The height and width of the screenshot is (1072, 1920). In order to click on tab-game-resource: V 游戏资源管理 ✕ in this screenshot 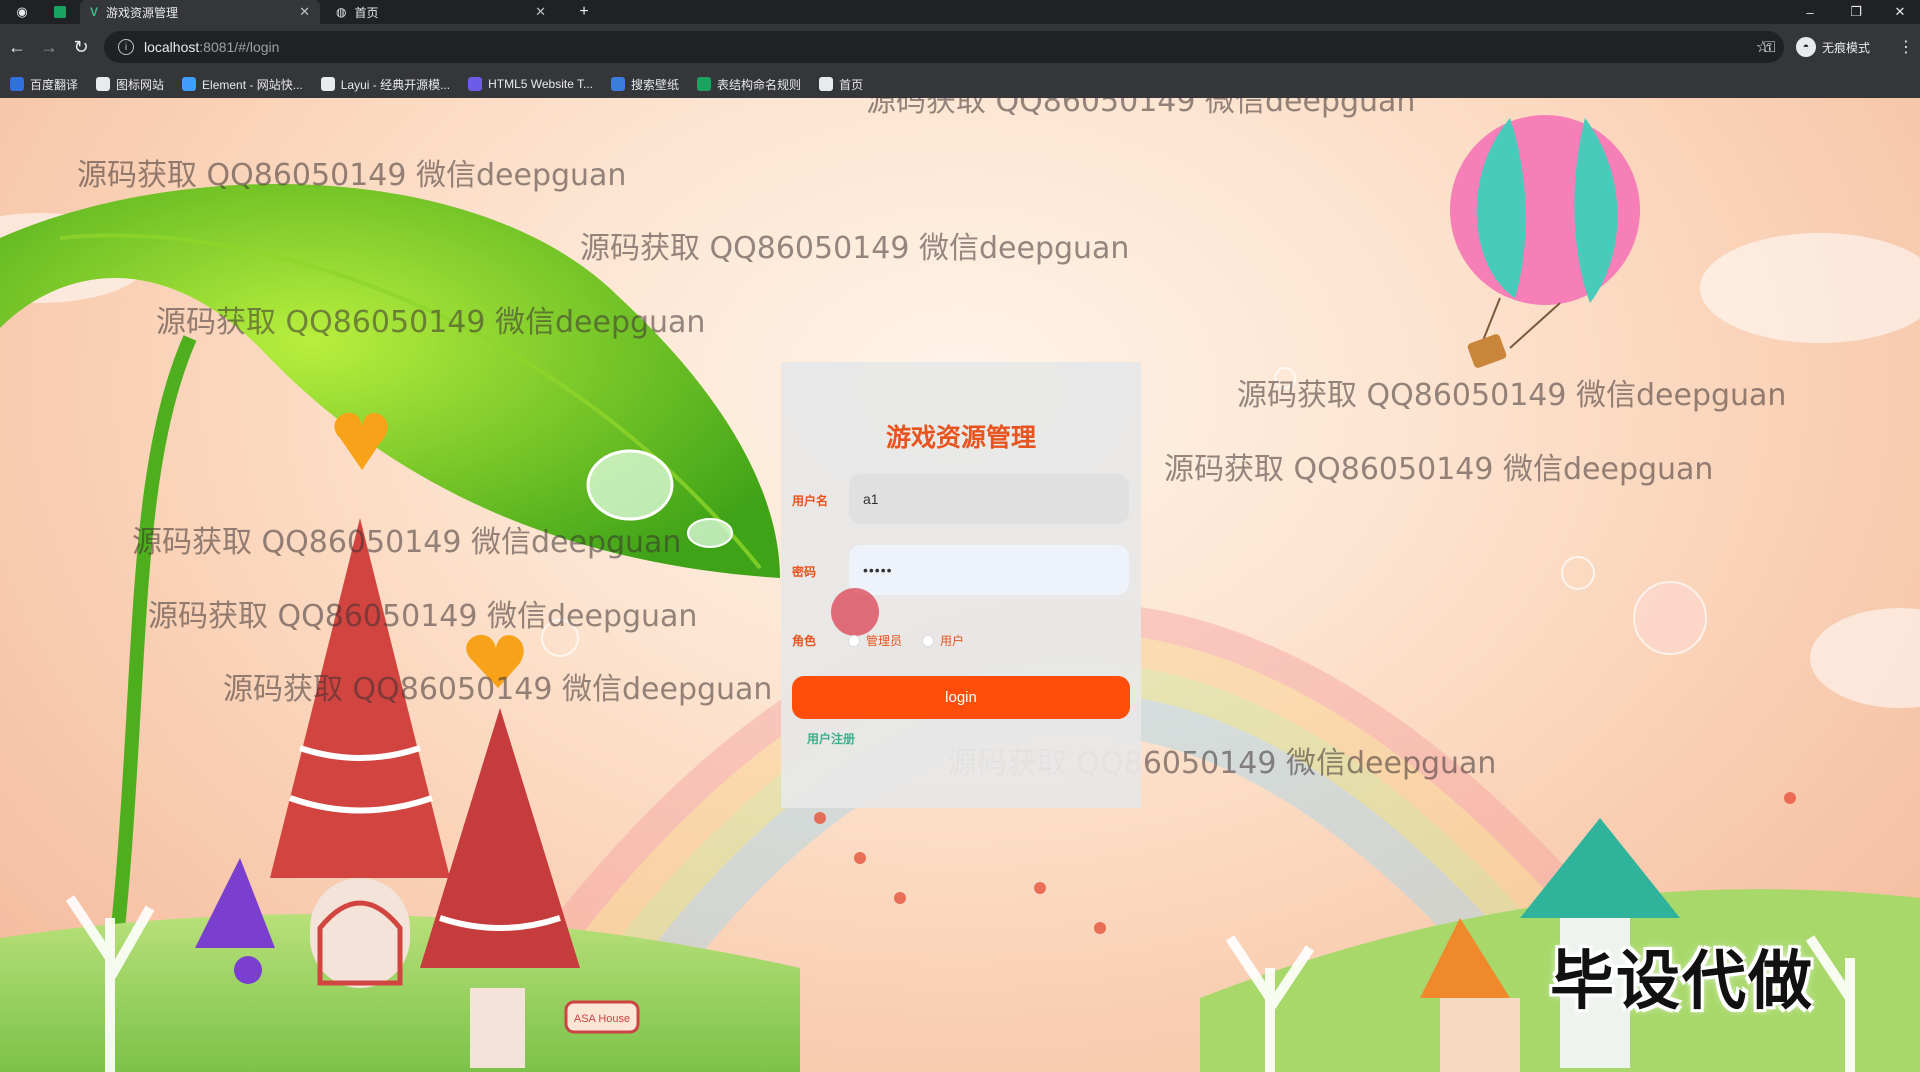, I will do `click(200, 12)`.